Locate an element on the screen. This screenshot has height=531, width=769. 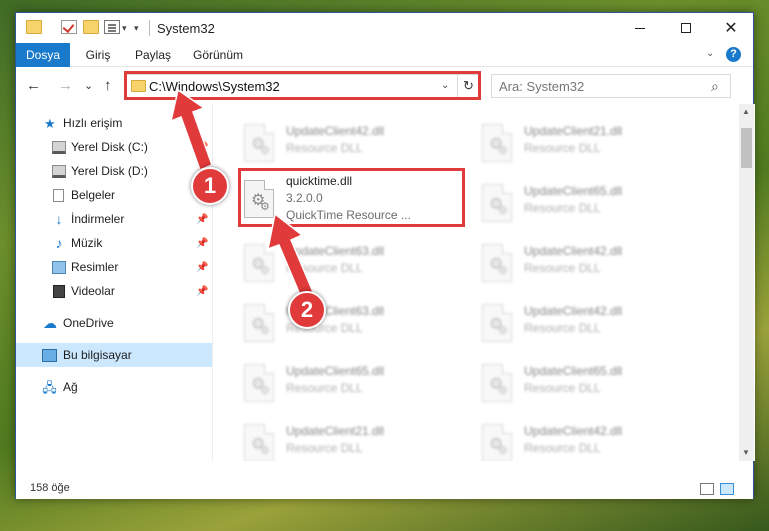
tiles-view-icon is located at coordinates (727, 489).